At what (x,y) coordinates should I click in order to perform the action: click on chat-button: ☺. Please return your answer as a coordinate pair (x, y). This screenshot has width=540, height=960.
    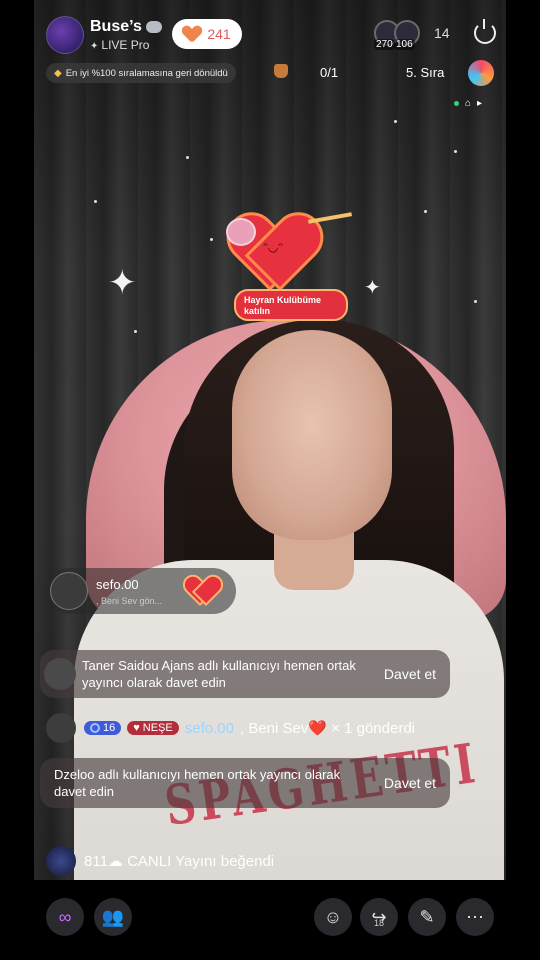
    Looking at the image, I should click on (333, 917).